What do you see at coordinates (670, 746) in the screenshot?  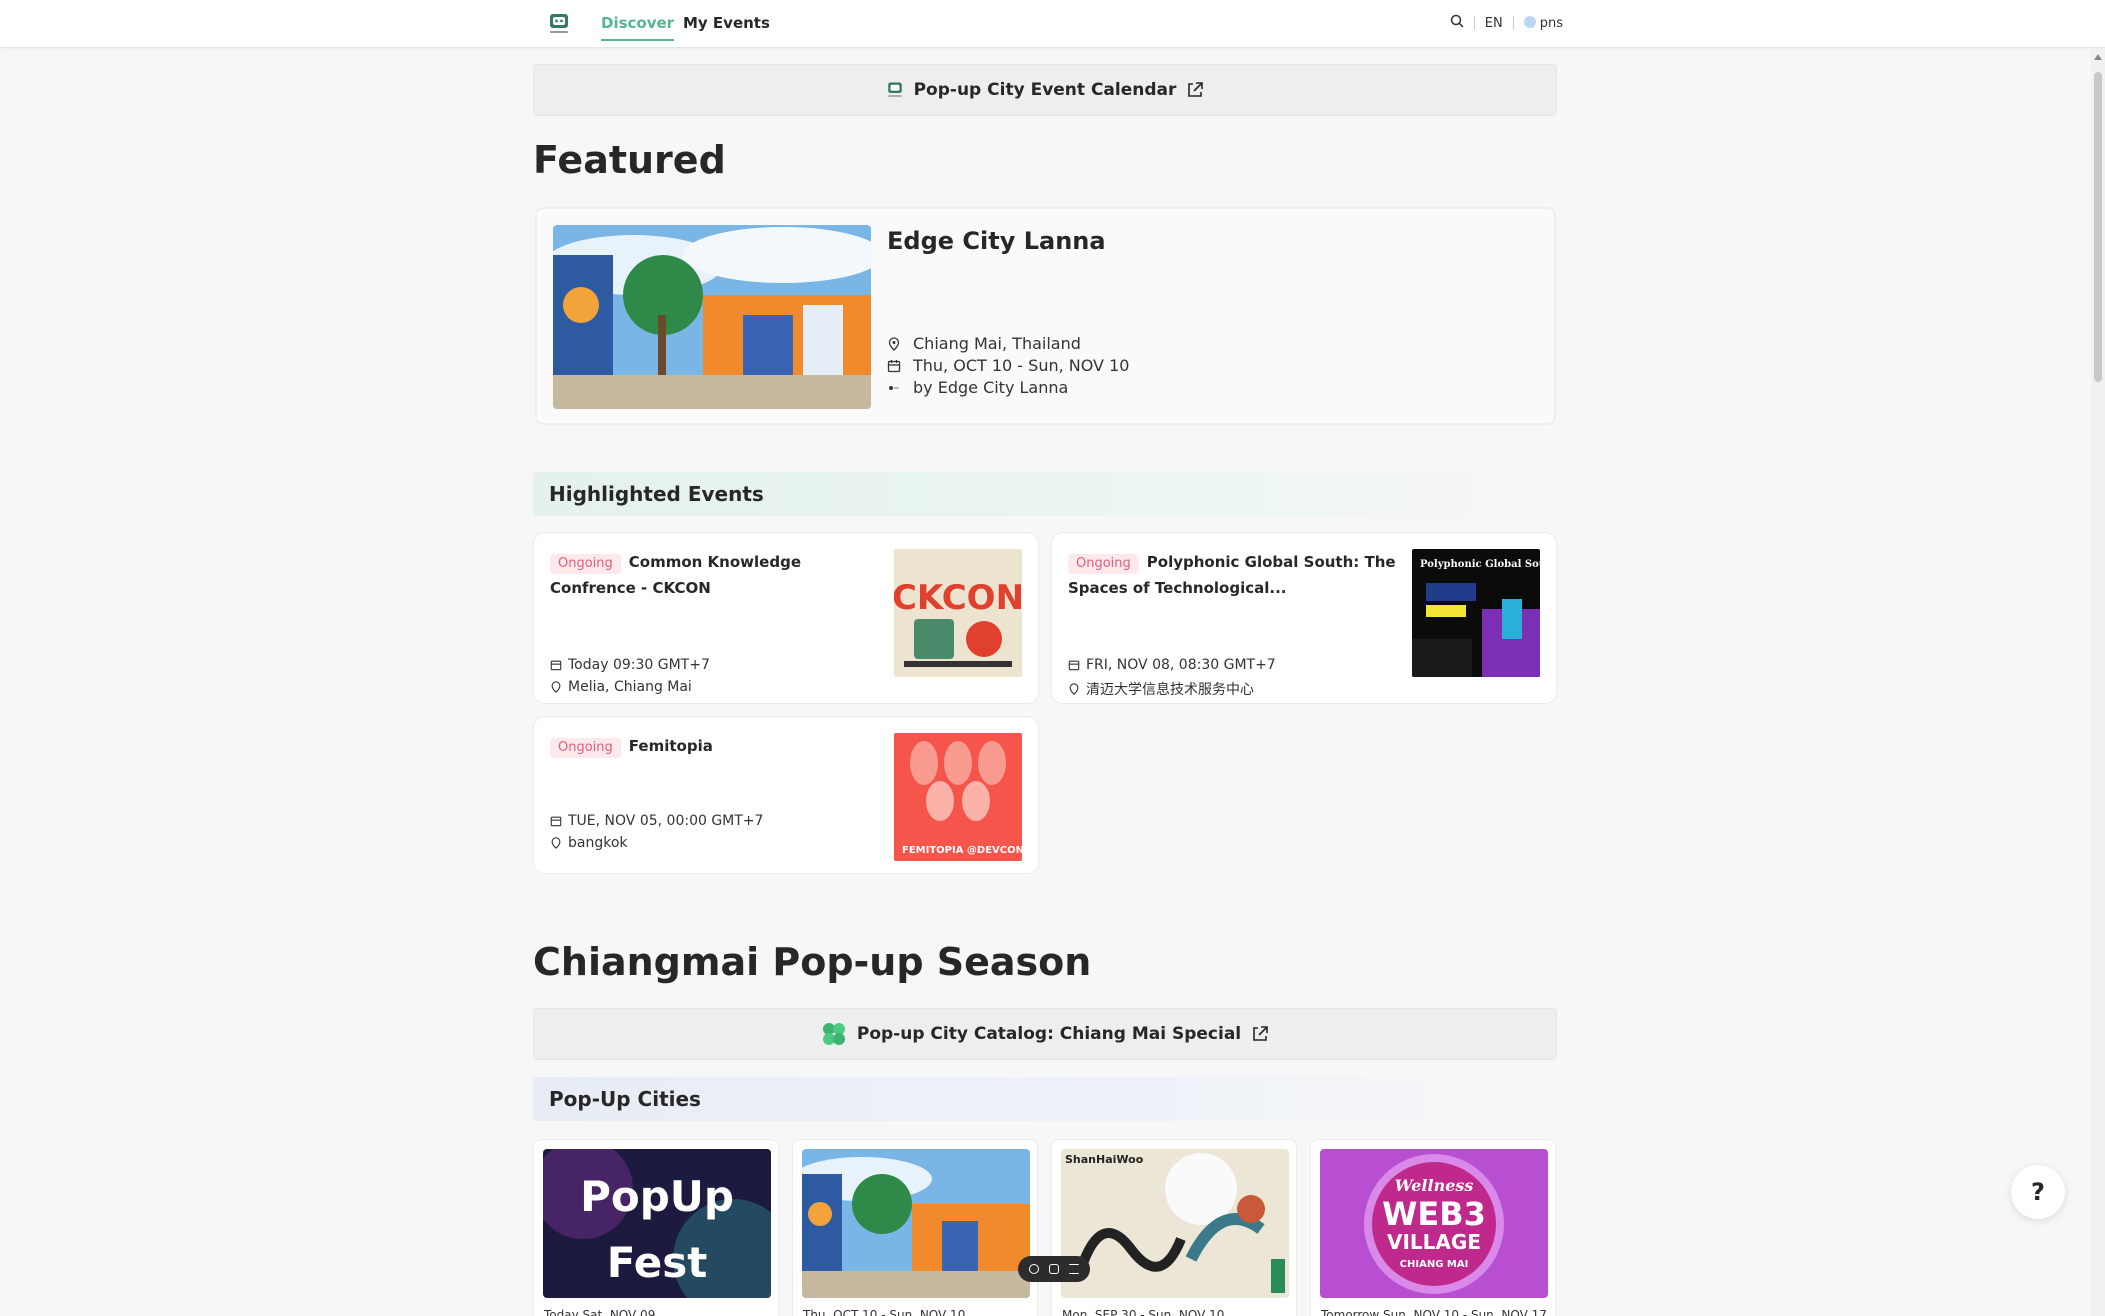 I see `event-title-text: Femitopia` at bounding box center [670, 746].